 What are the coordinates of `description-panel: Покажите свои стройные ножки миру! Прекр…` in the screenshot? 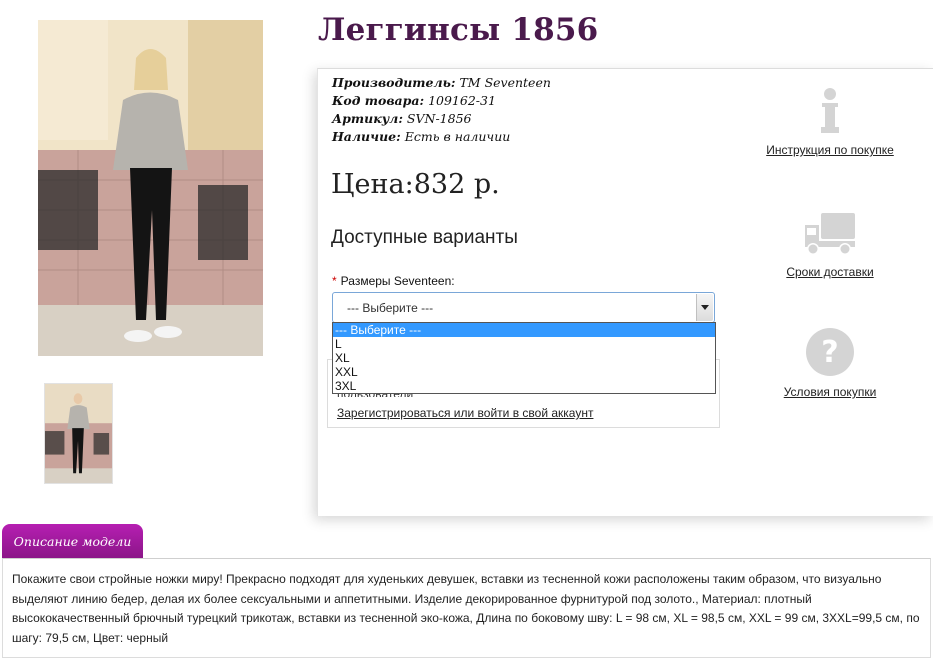 It's located at (466, 608).